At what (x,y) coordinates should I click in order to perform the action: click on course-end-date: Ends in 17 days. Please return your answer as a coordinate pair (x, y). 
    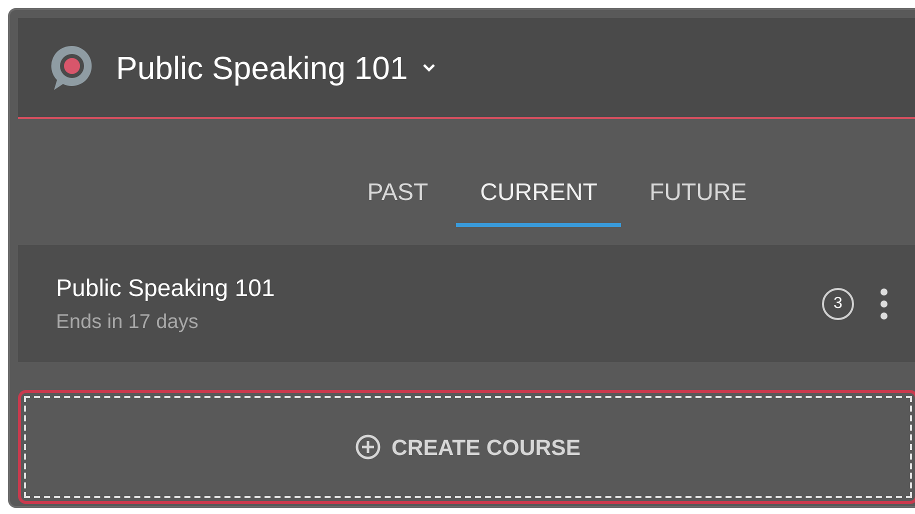
    Looking at the image, I should click on (128, 322).